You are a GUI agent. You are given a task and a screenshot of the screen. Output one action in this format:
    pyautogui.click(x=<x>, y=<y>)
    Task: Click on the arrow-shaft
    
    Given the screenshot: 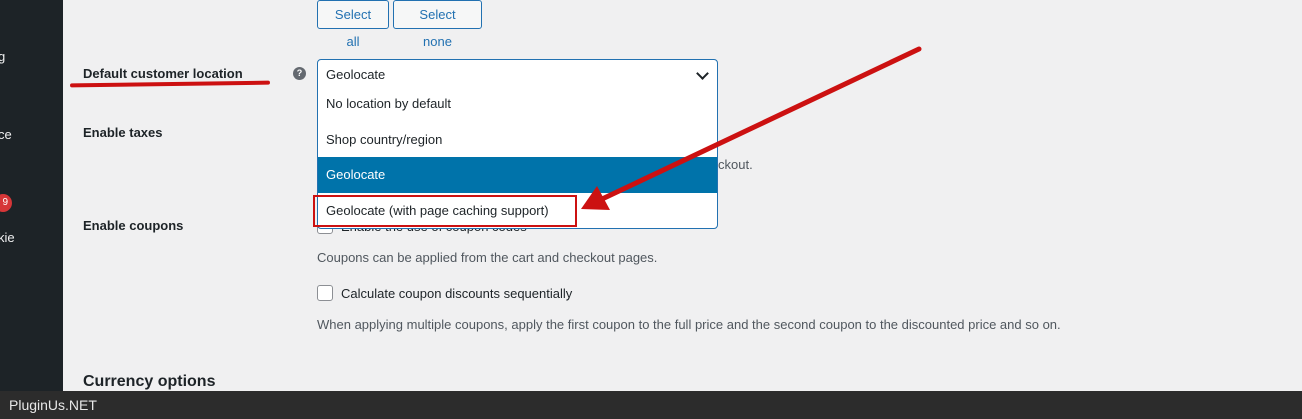 What is the action you would take?
    pyautogui.click(x=759, y=124)
    